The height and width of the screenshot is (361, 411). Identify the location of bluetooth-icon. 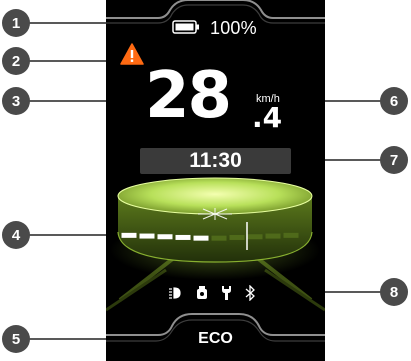
(250, 293).